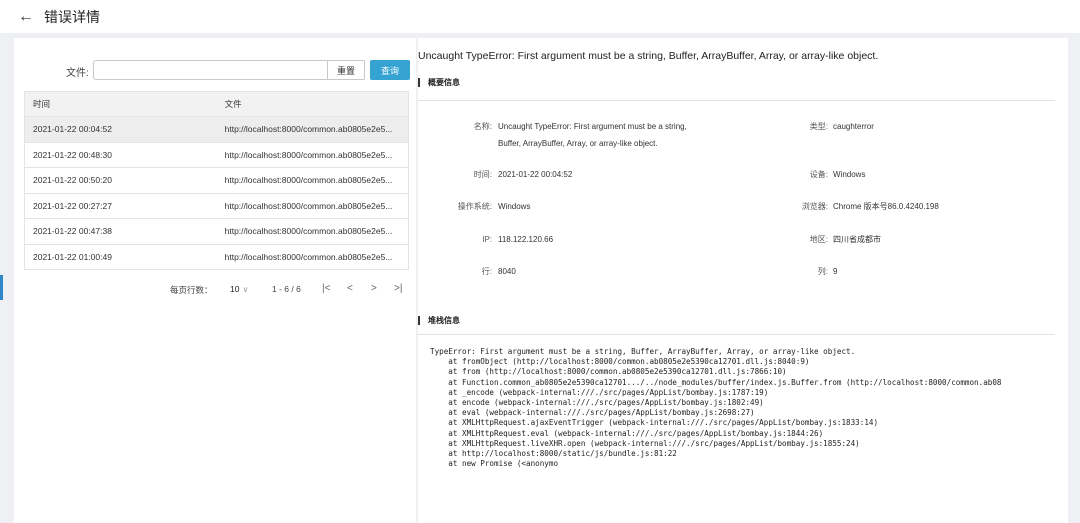  What do you see at coordinates (120, 104) in the screenshot?
I see `column-header-time: 时间` at bounding box center [120, 104].